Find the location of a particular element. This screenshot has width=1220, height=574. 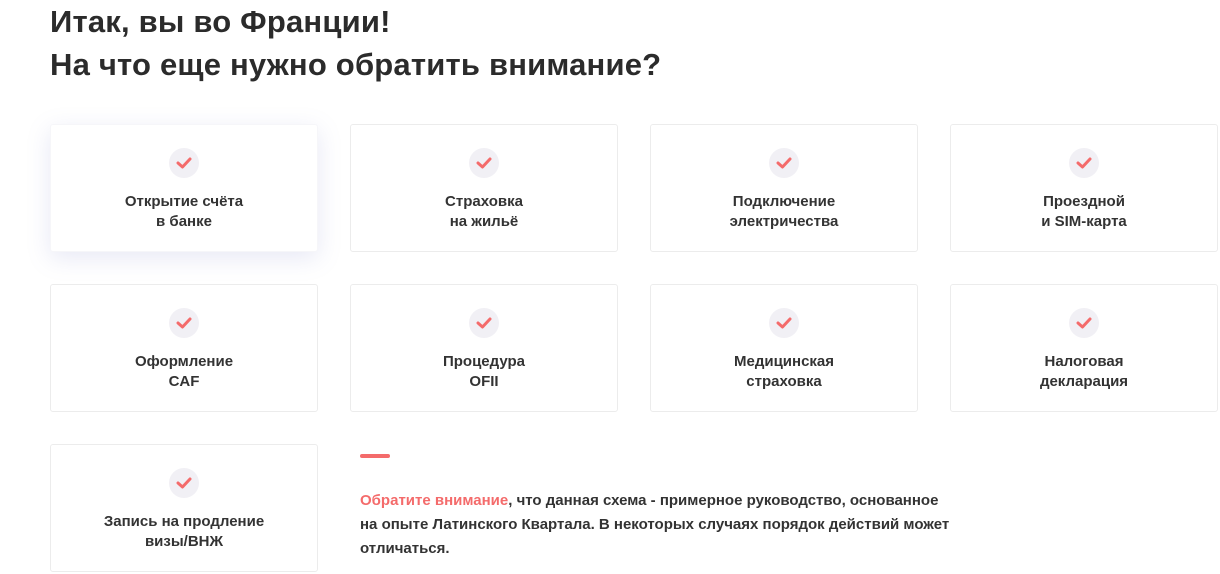

card-label-line-2: и SIM-карта is located at coordinates (1084, 221).